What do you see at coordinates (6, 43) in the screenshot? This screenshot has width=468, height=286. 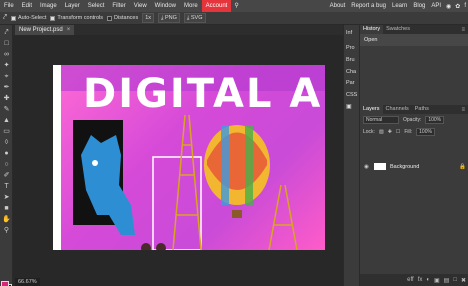 I see `marquee-tool-icon: □` at bounding box center [6, 43].